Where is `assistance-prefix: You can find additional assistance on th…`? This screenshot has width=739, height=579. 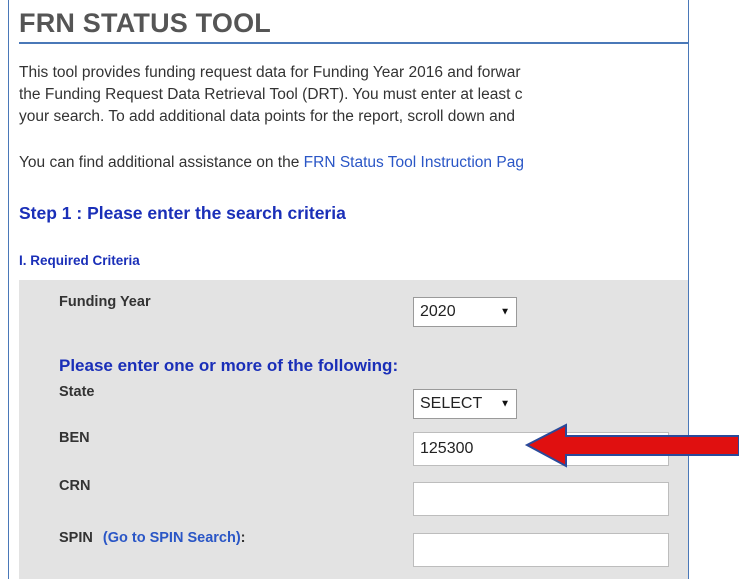 assistance-prefix: You can find additional assistance on th… is located at coordinates (161, 162).